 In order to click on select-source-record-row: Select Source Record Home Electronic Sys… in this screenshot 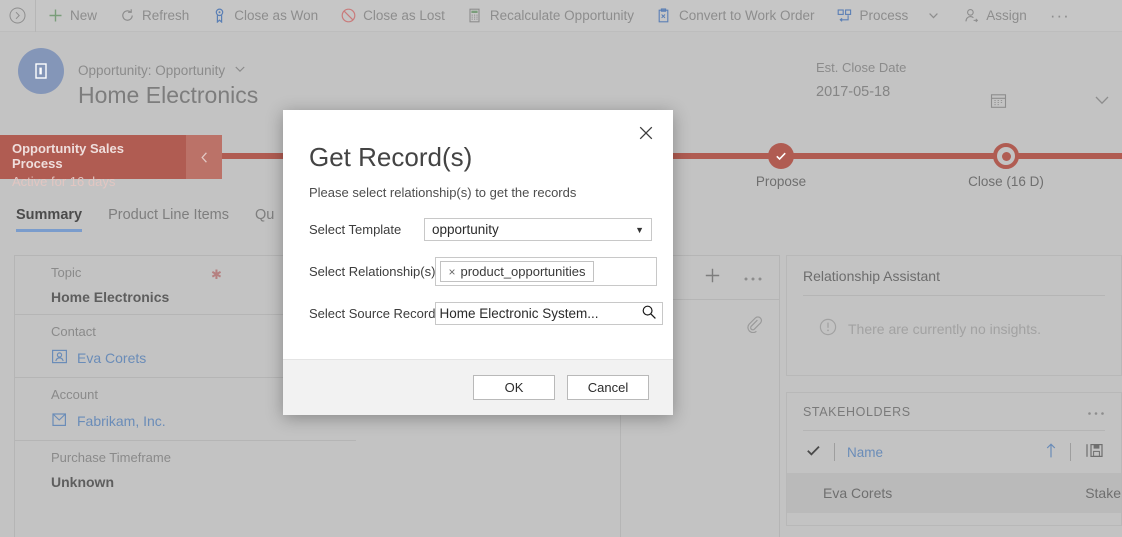, I will do `click(478, 313)`.